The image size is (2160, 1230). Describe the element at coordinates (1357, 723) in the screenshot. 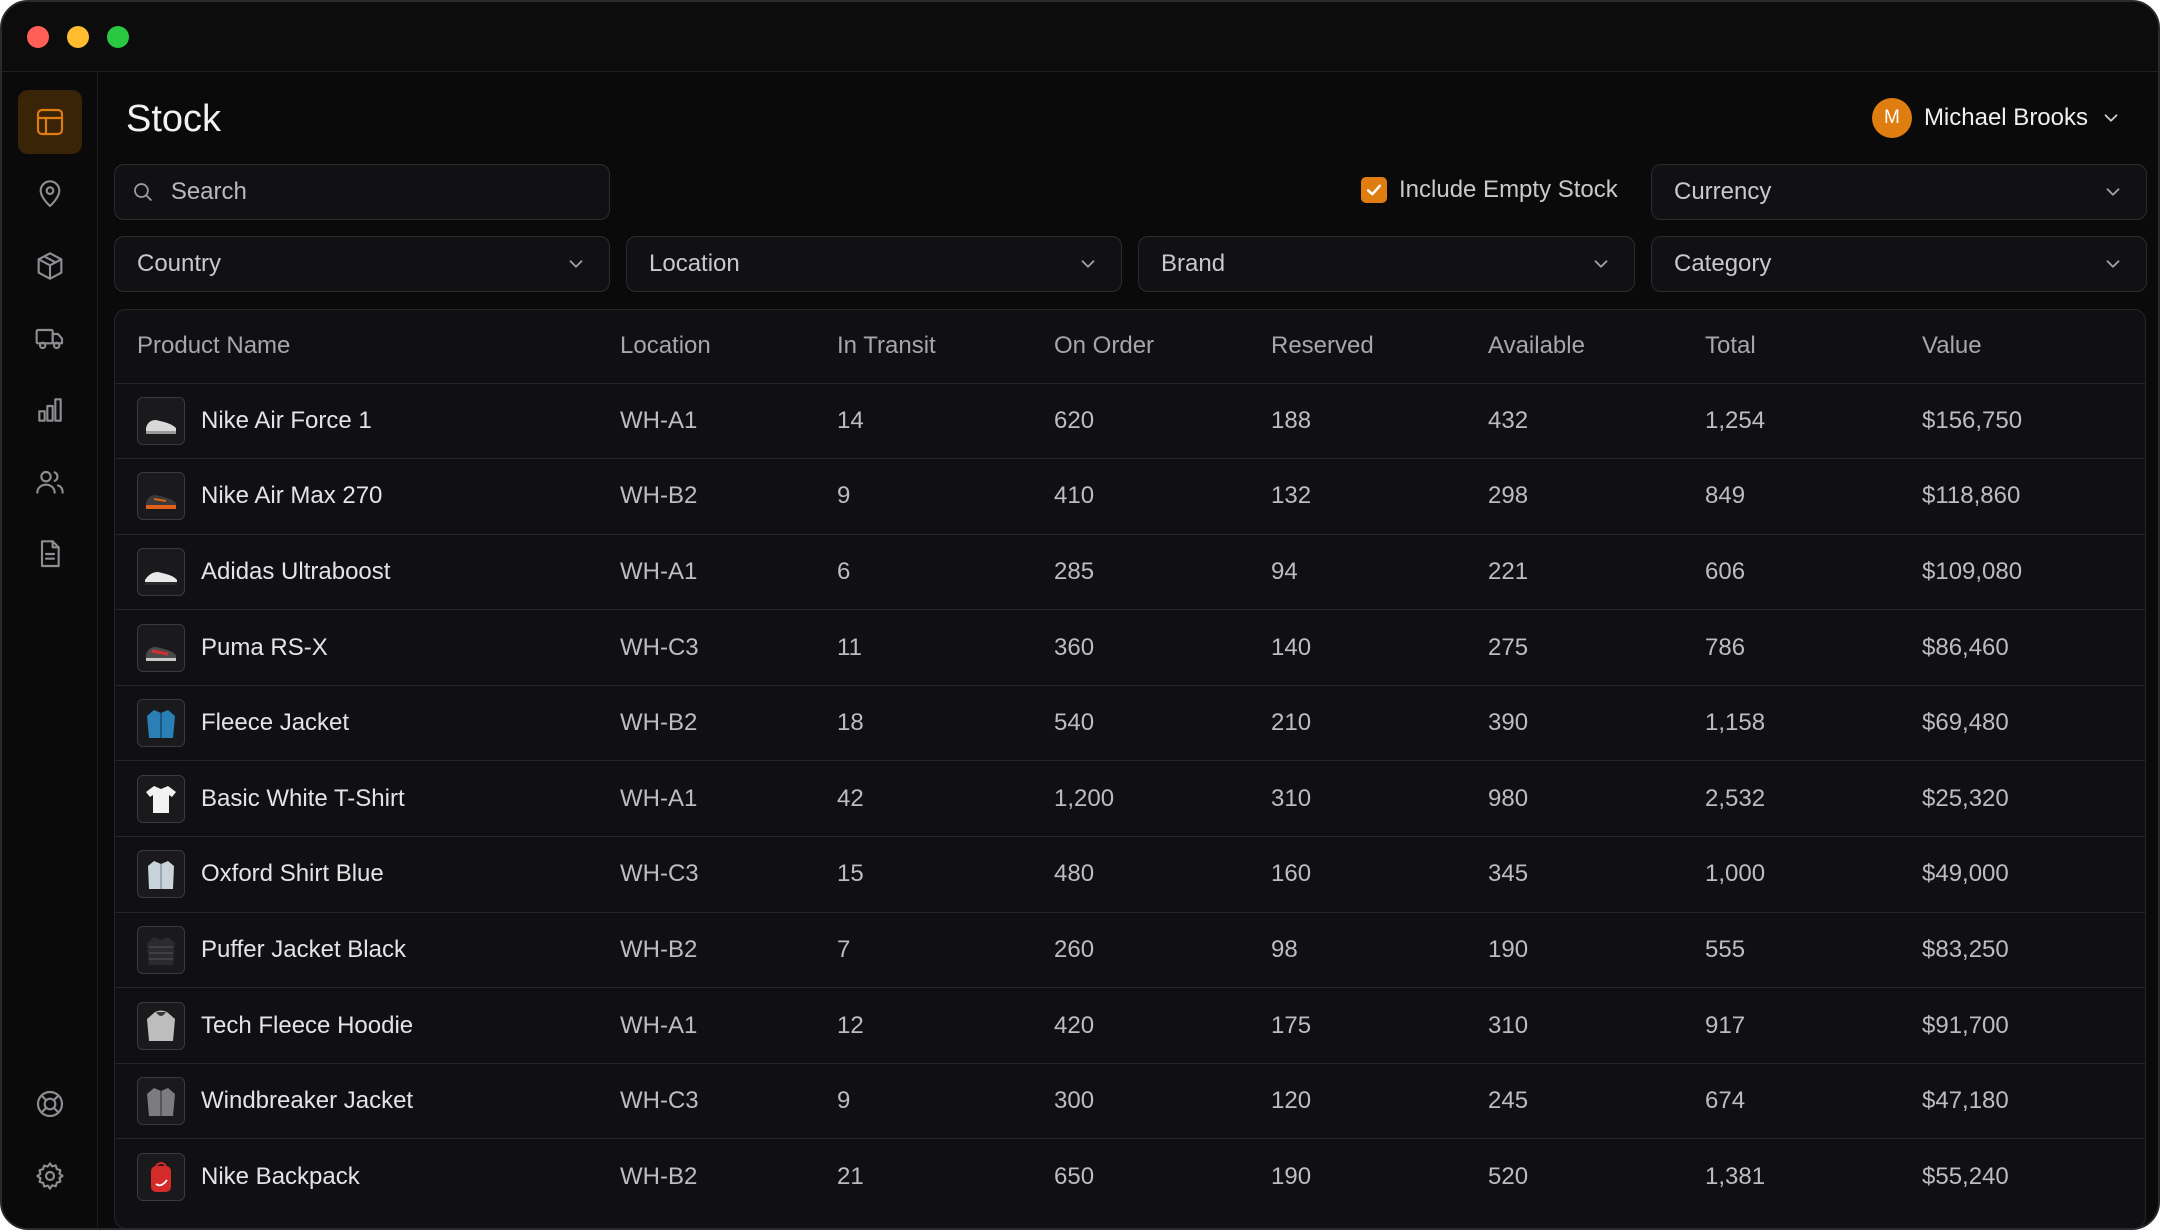

I see `cell-reserved: 210` at that location.